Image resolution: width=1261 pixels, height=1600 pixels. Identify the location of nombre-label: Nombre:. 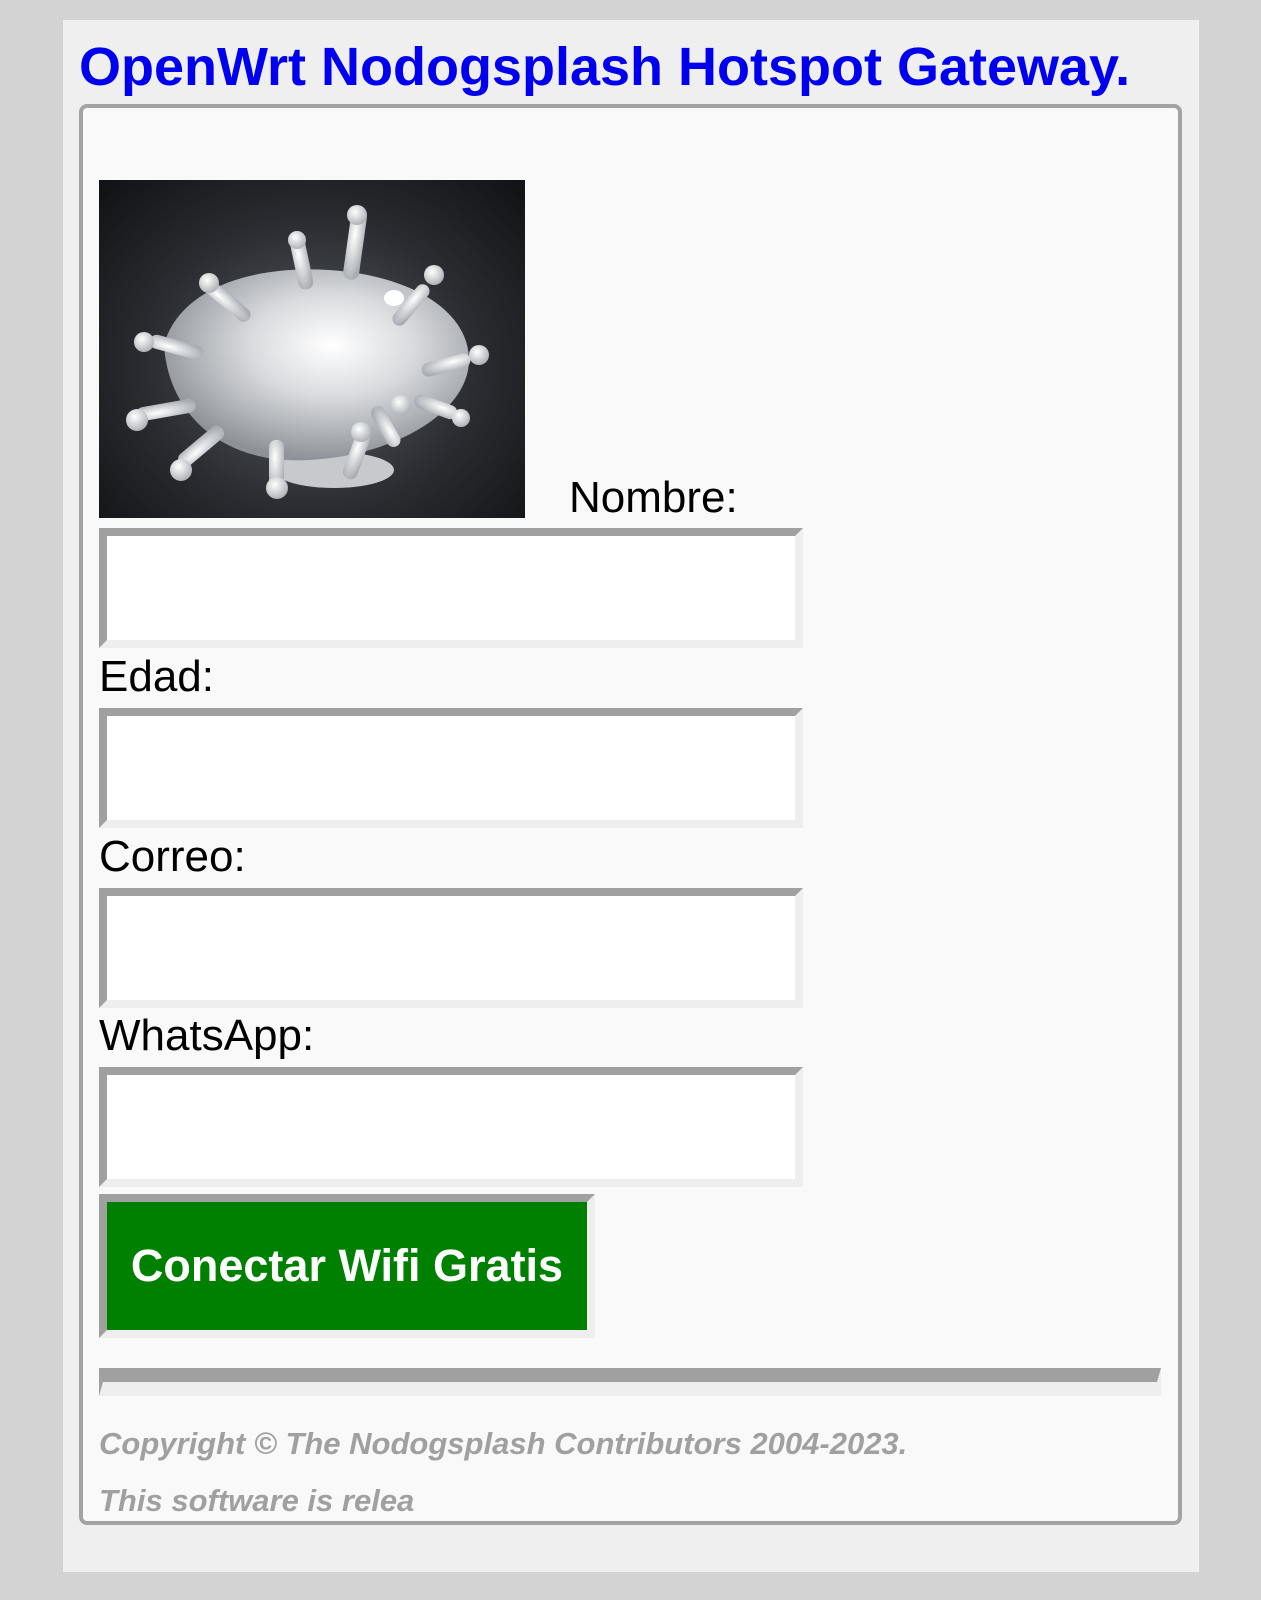
(653, 497).